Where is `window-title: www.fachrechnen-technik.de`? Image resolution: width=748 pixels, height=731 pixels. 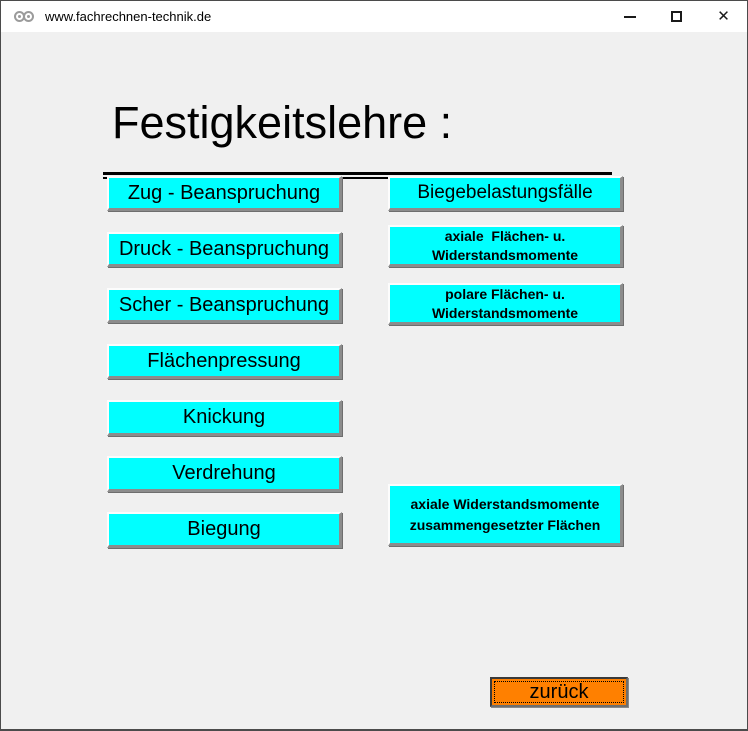 window-title: www.fachrechnen-technik.de is located at coordinates (128, 16).